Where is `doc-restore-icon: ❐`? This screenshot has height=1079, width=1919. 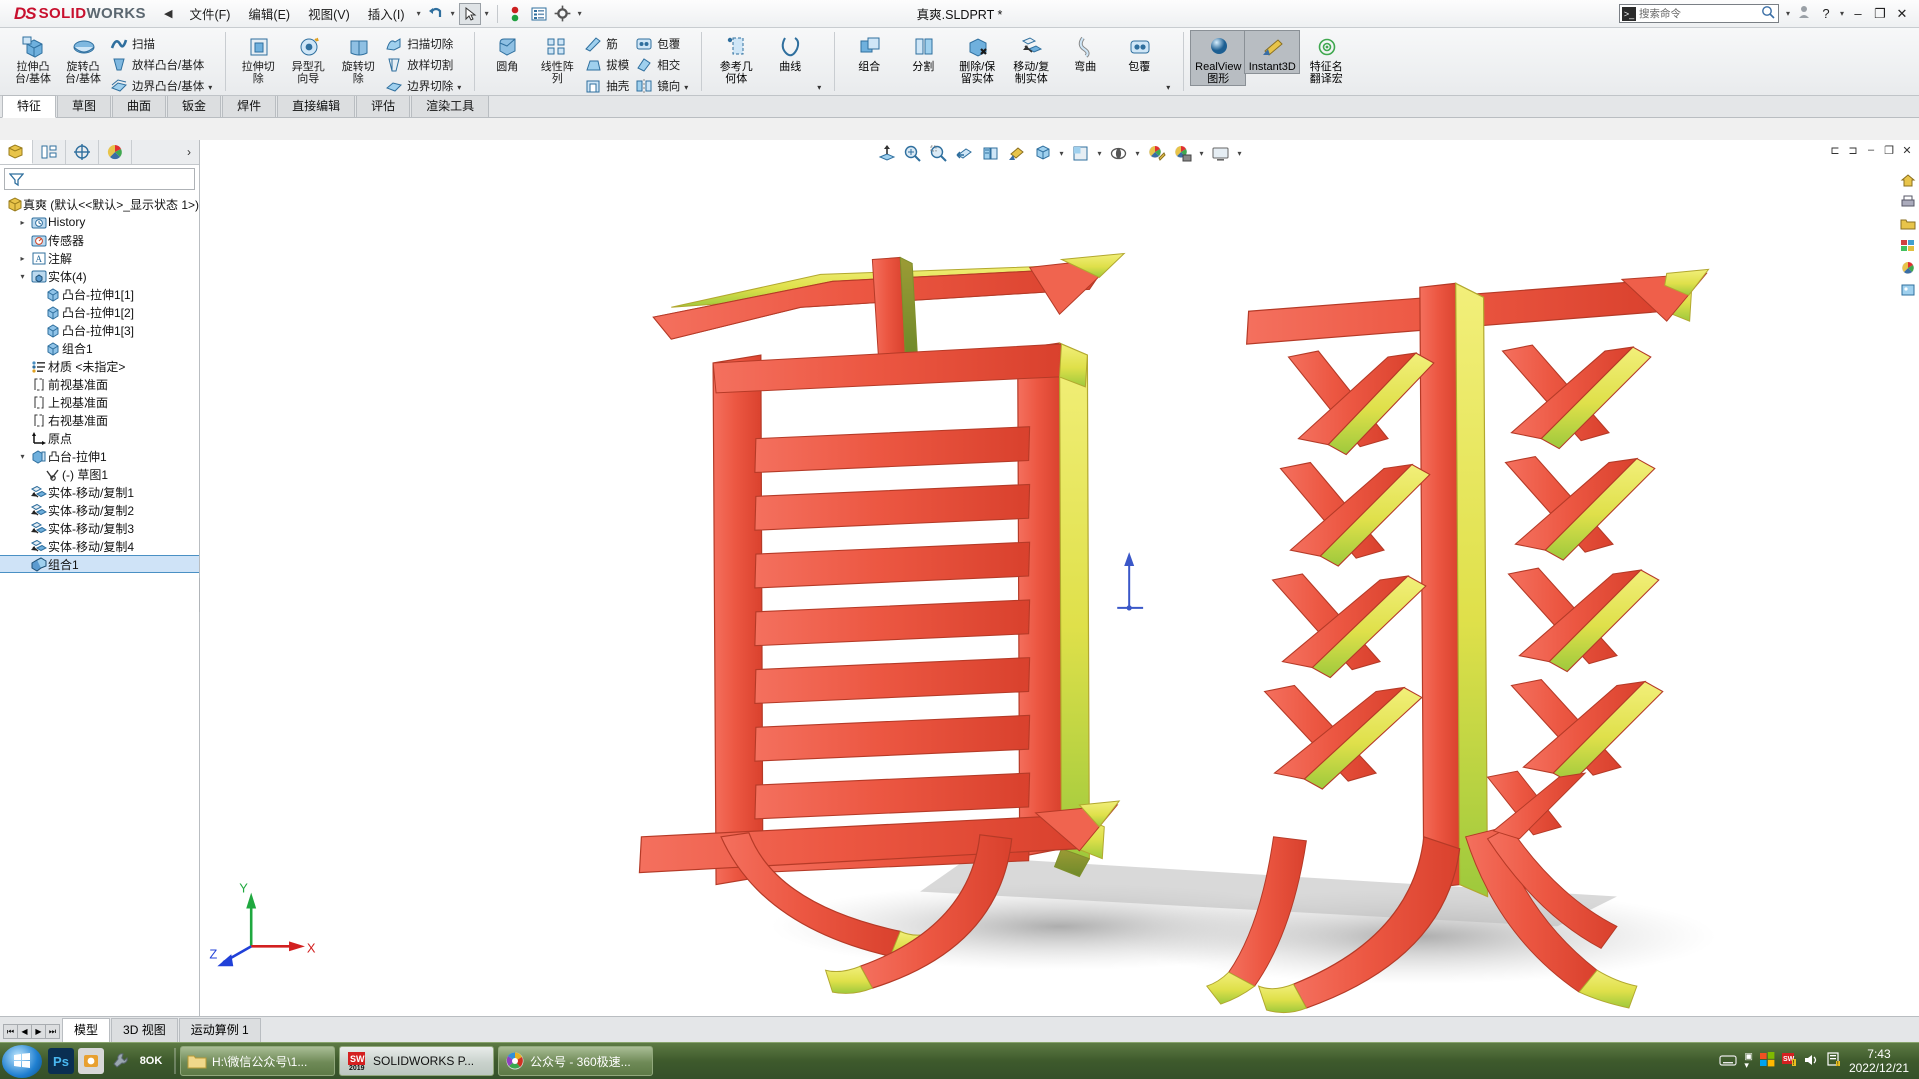 doc-restore-icon: ❐ is located at coordinates (1889, 150).